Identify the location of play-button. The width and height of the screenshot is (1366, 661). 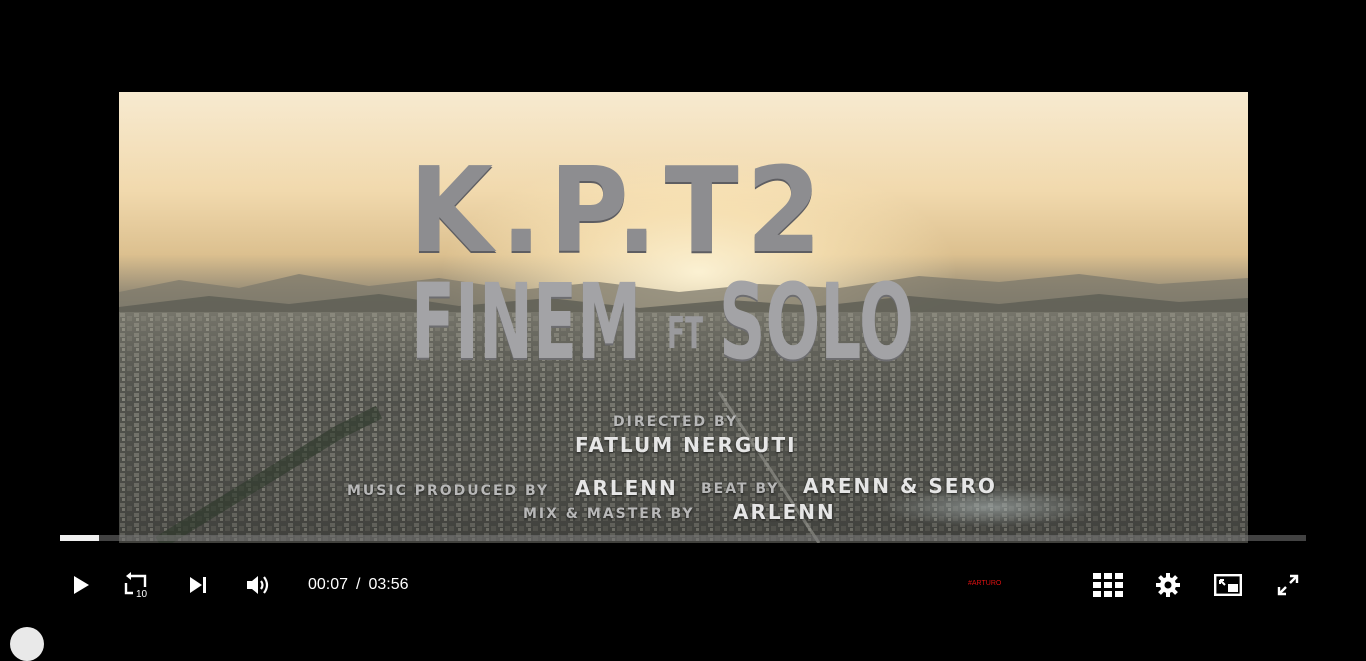
(80, 585).